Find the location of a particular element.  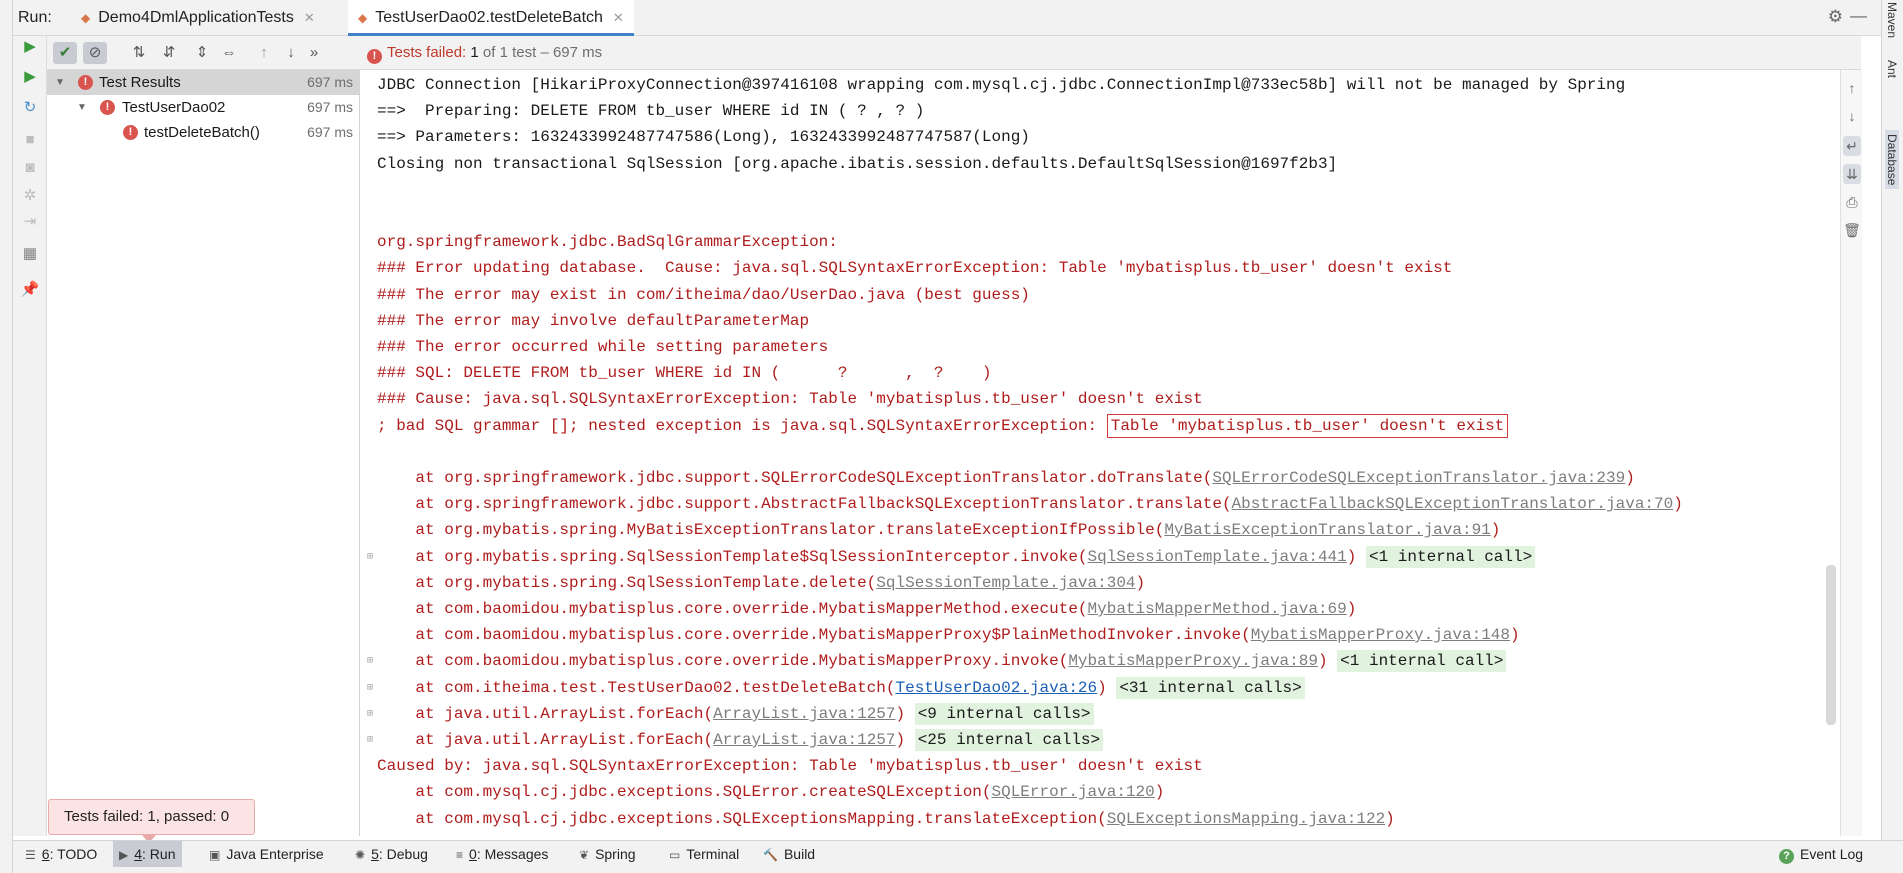

stop-icon: ■ is located at coordinates (30, 140).